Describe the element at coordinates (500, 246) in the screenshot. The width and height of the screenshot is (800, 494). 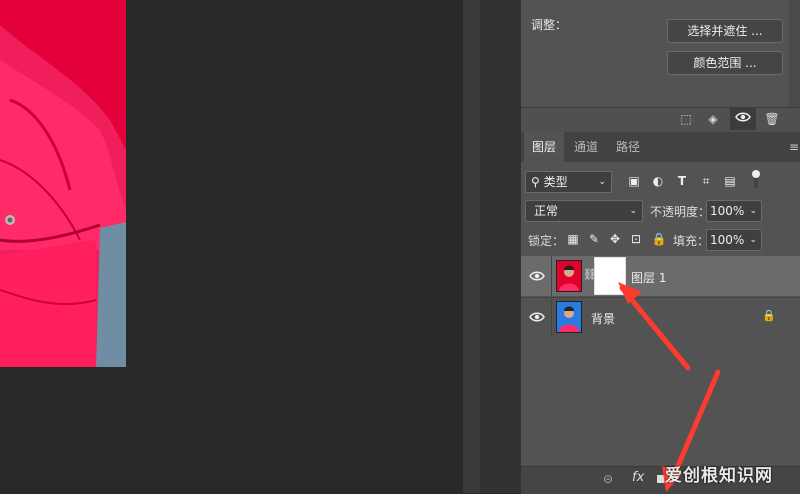
I see `panel-divider` at that location.